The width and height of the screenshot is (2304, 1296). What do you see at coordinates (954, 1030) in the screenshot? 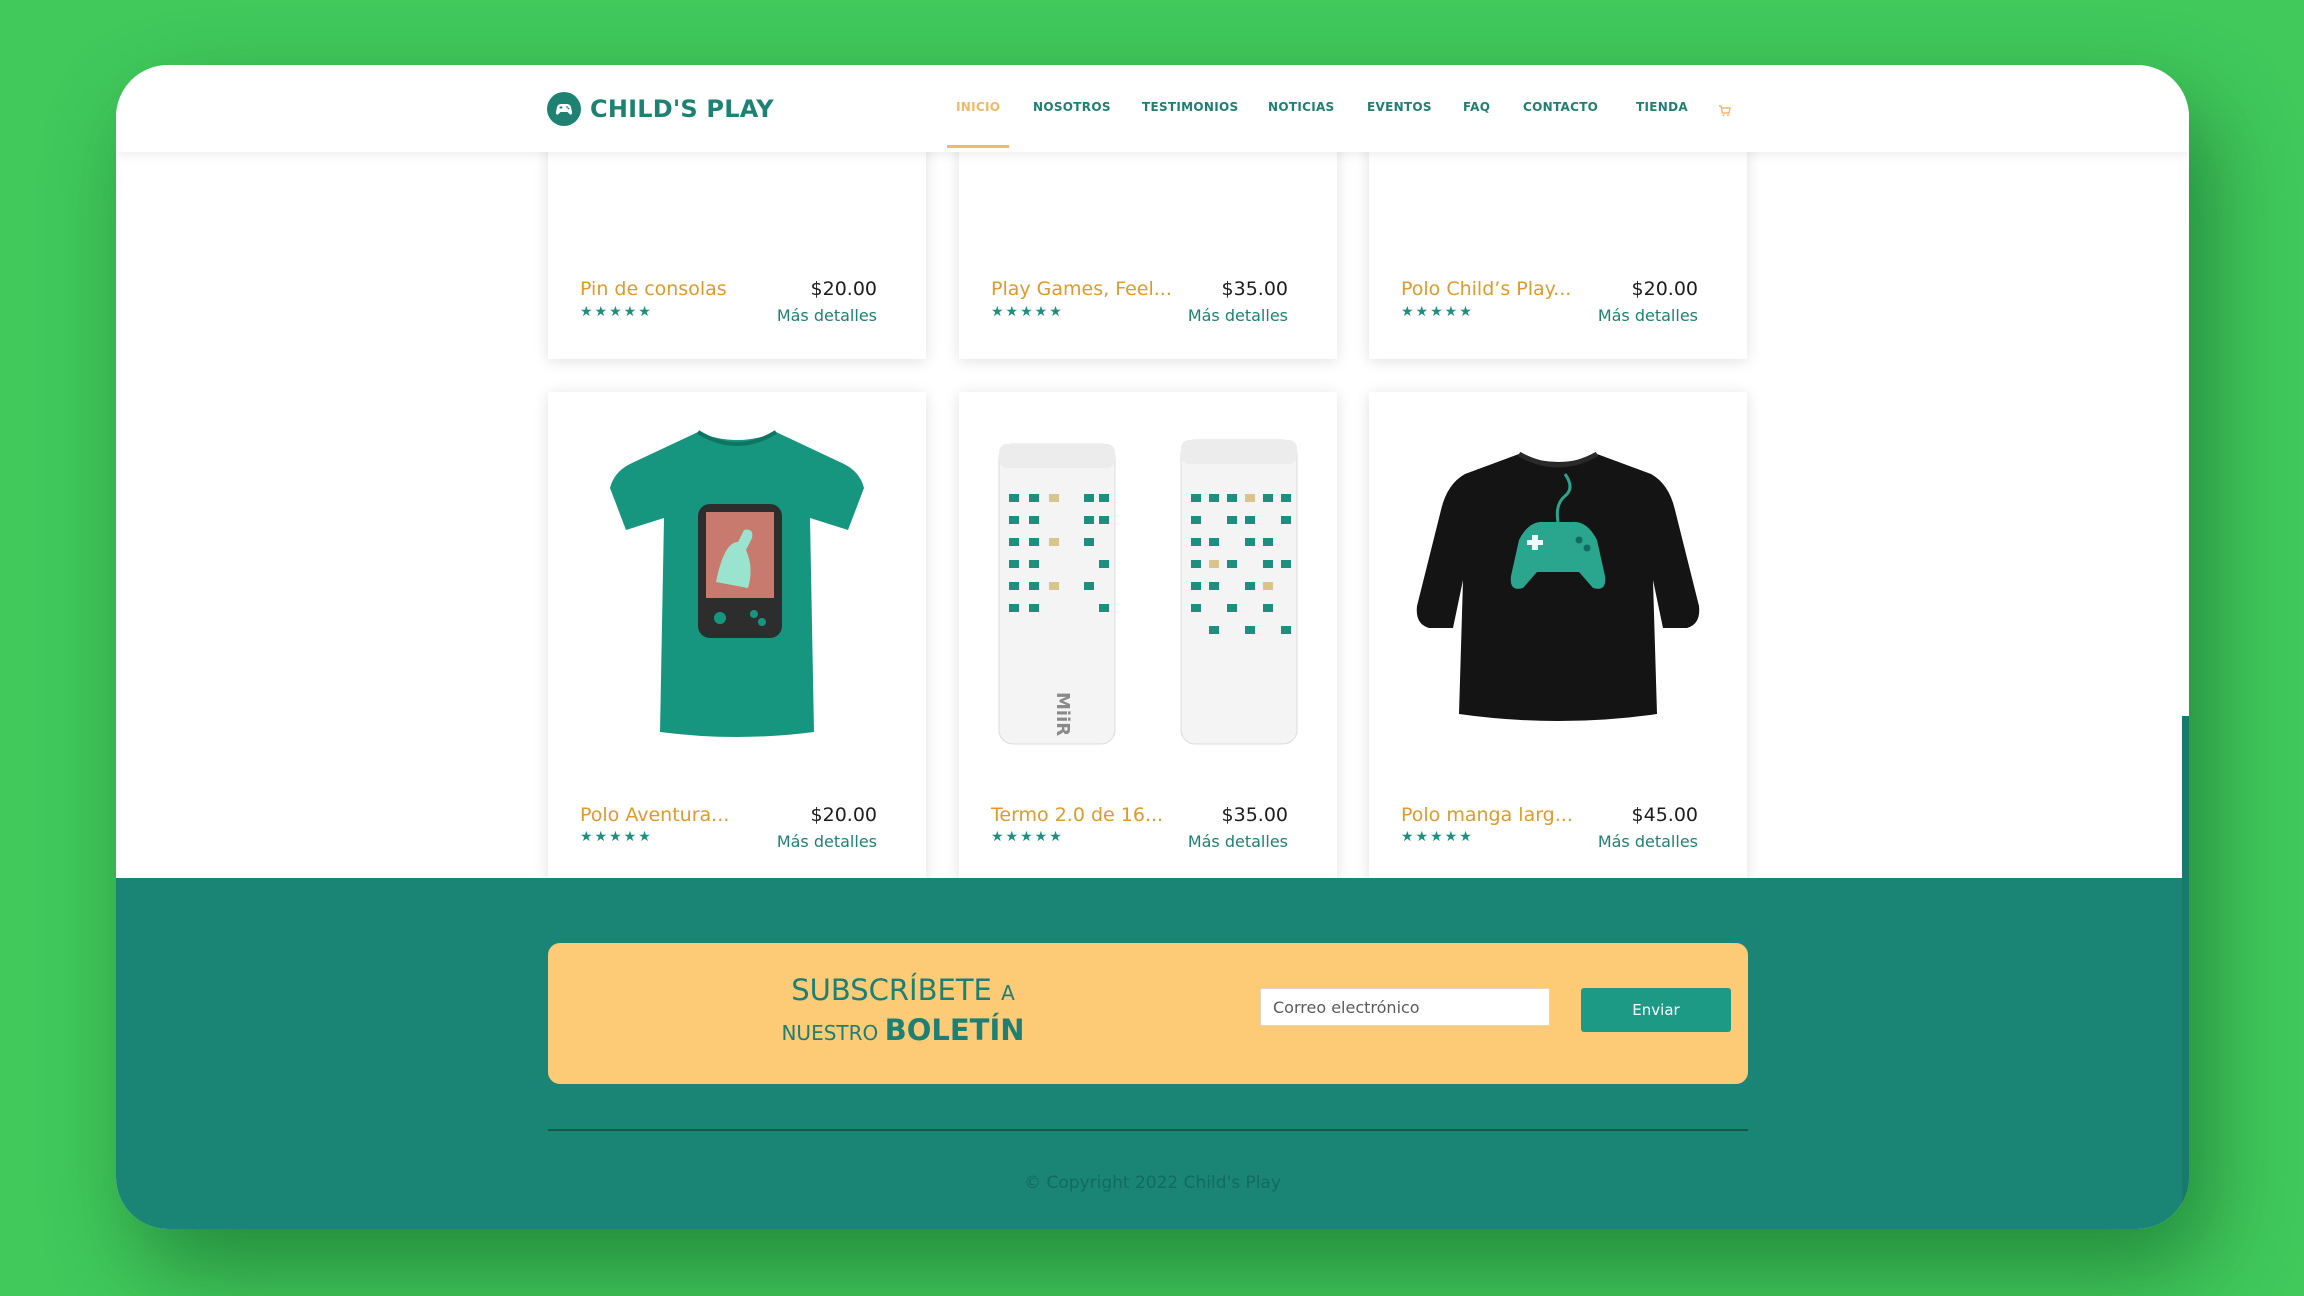
I see `newsletter-title-big: BOLETÍN` at bounding box center [954, 1030].